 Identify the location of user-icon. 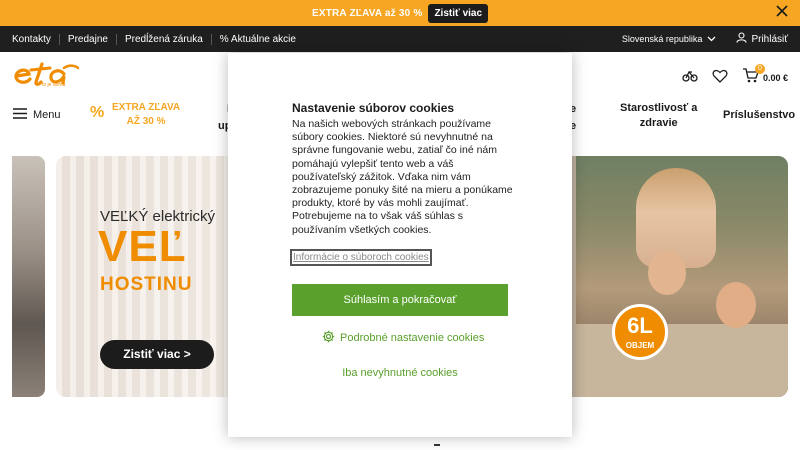
(742, 39).